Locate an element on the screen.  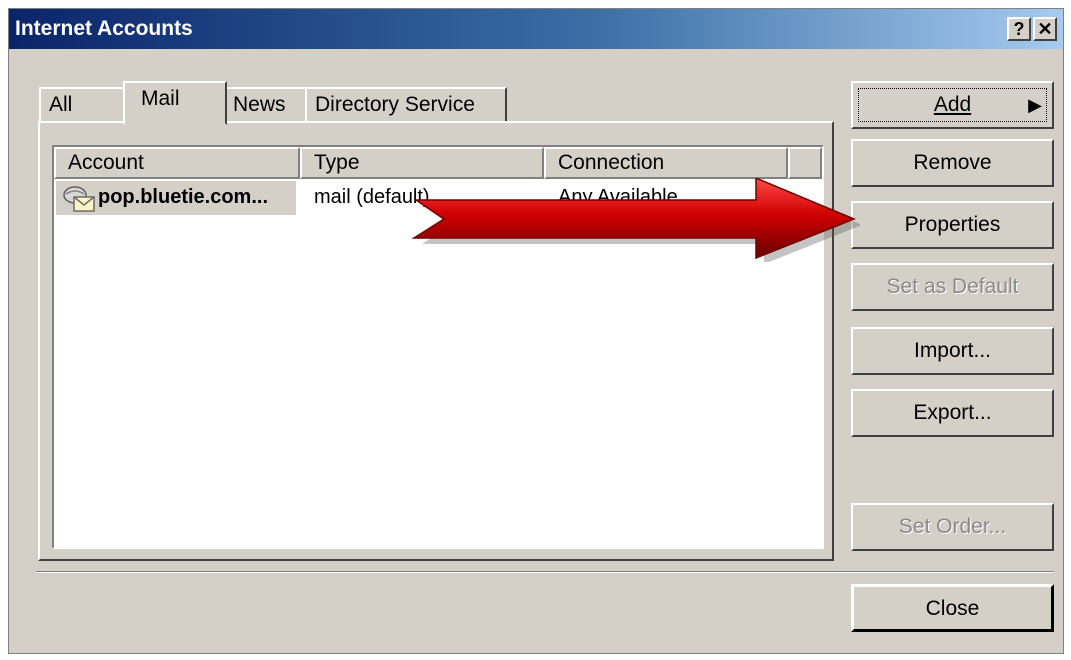
tab-news: News is located at coordinates (265, 105).